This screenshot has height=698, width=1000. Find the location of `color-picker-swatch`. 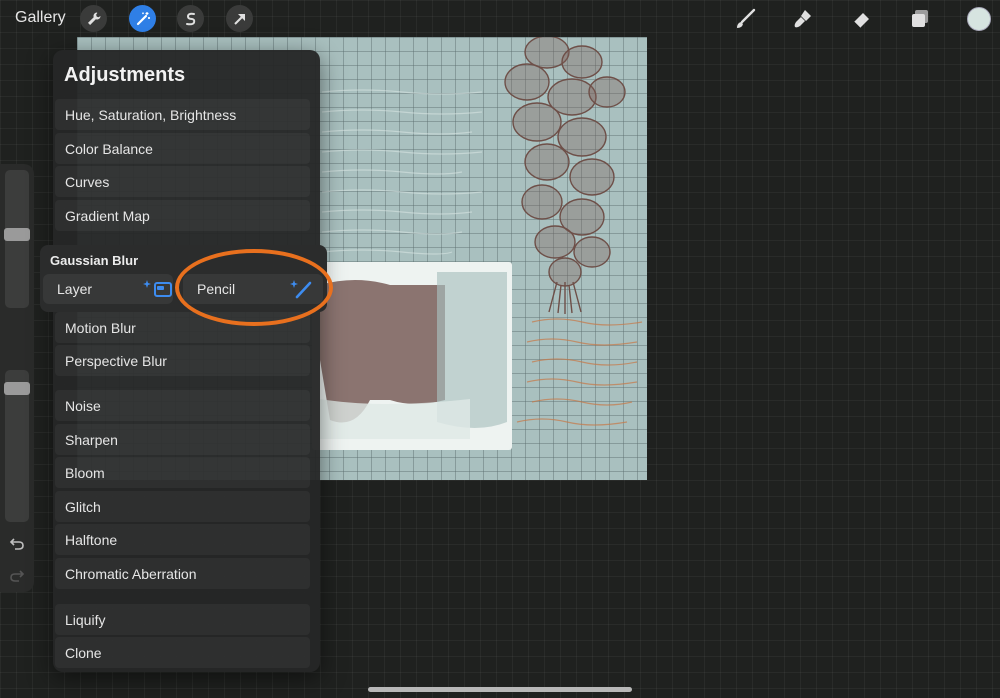

color-picker-swatch is located at coordinates (979, 19).